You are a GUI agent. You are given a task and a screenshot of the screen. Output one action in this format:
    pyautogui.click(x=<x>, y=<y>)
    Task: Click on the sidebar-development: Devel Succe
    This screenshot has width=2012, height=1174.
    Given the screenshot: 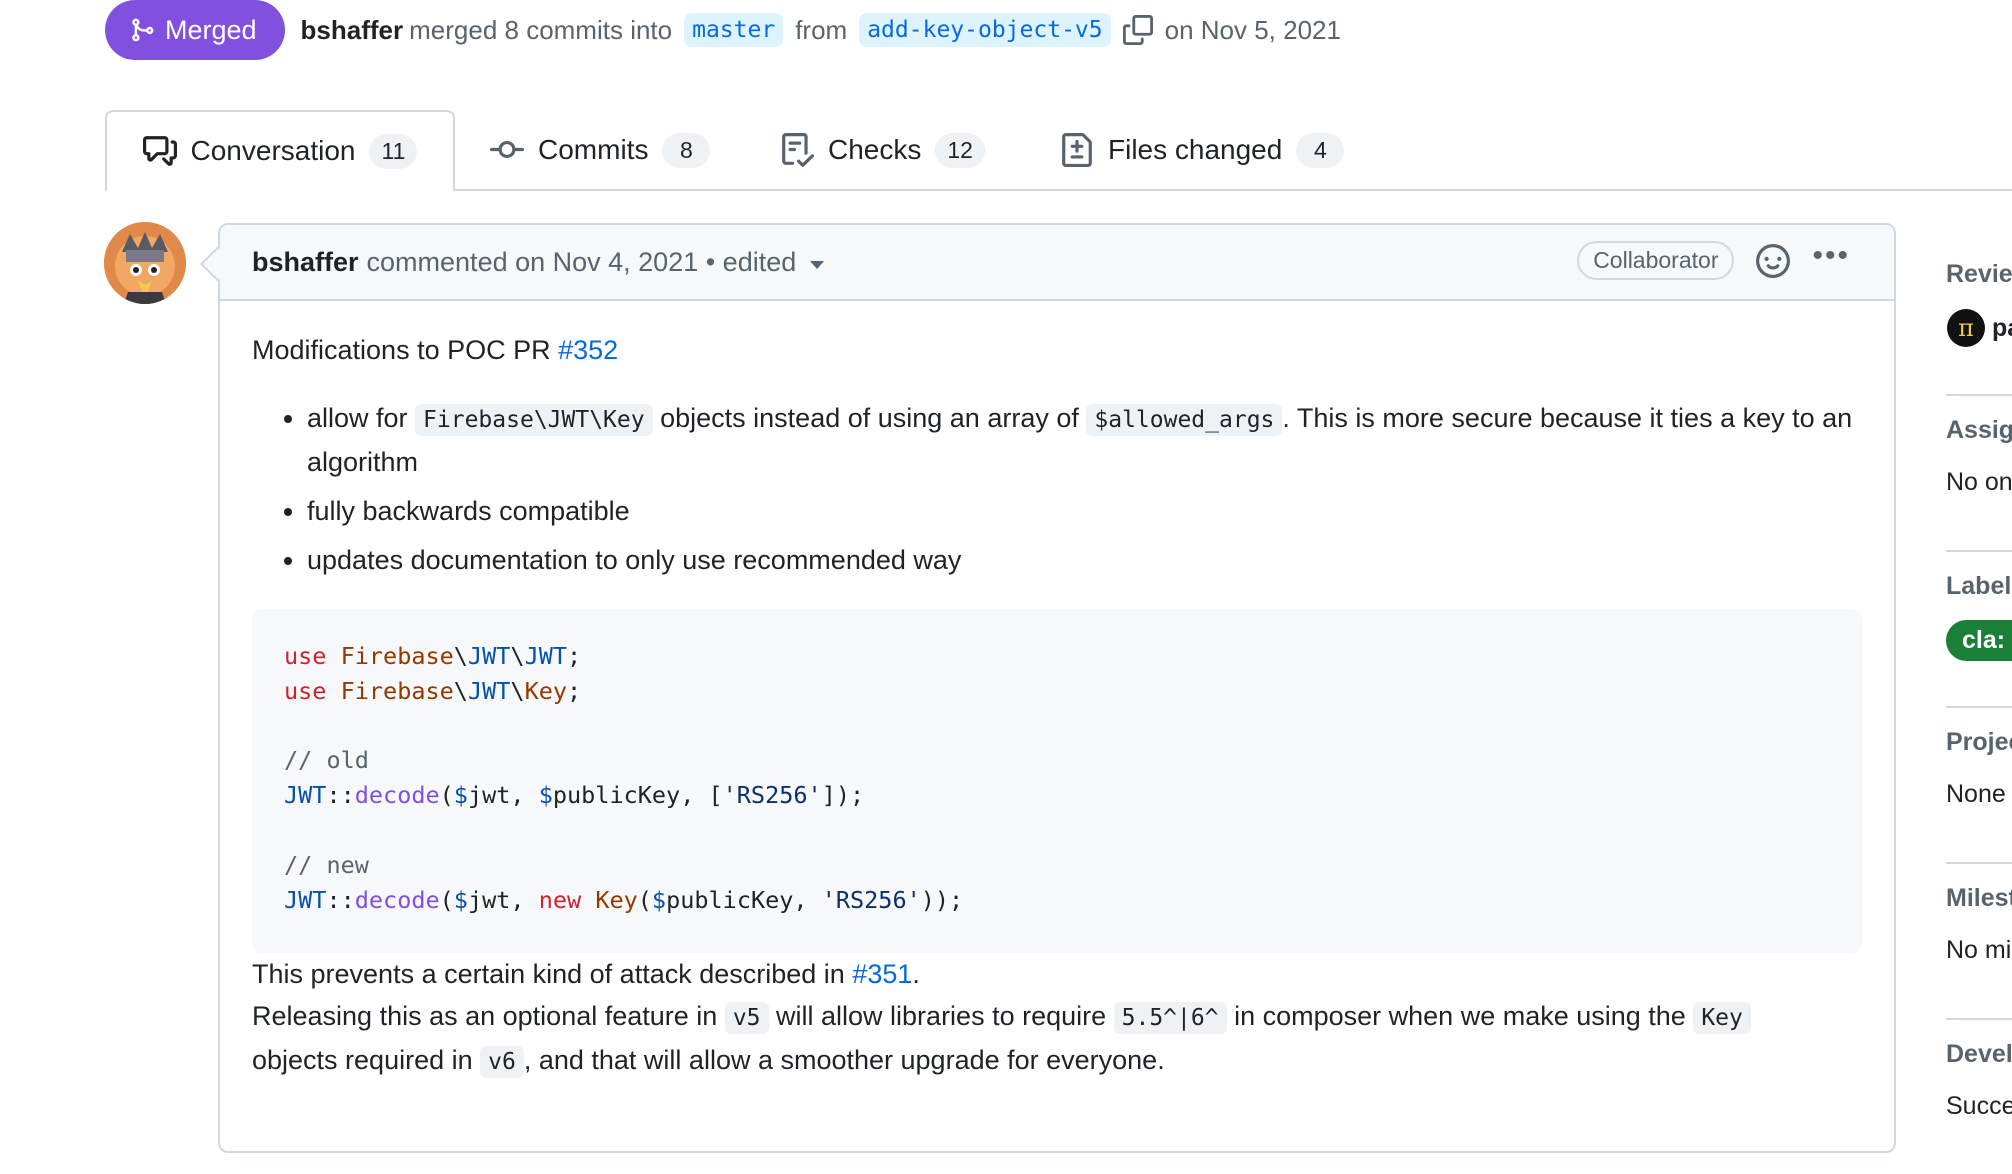 What is the action you would take?
    pyautogui.click(x=1979, y=1097)
    